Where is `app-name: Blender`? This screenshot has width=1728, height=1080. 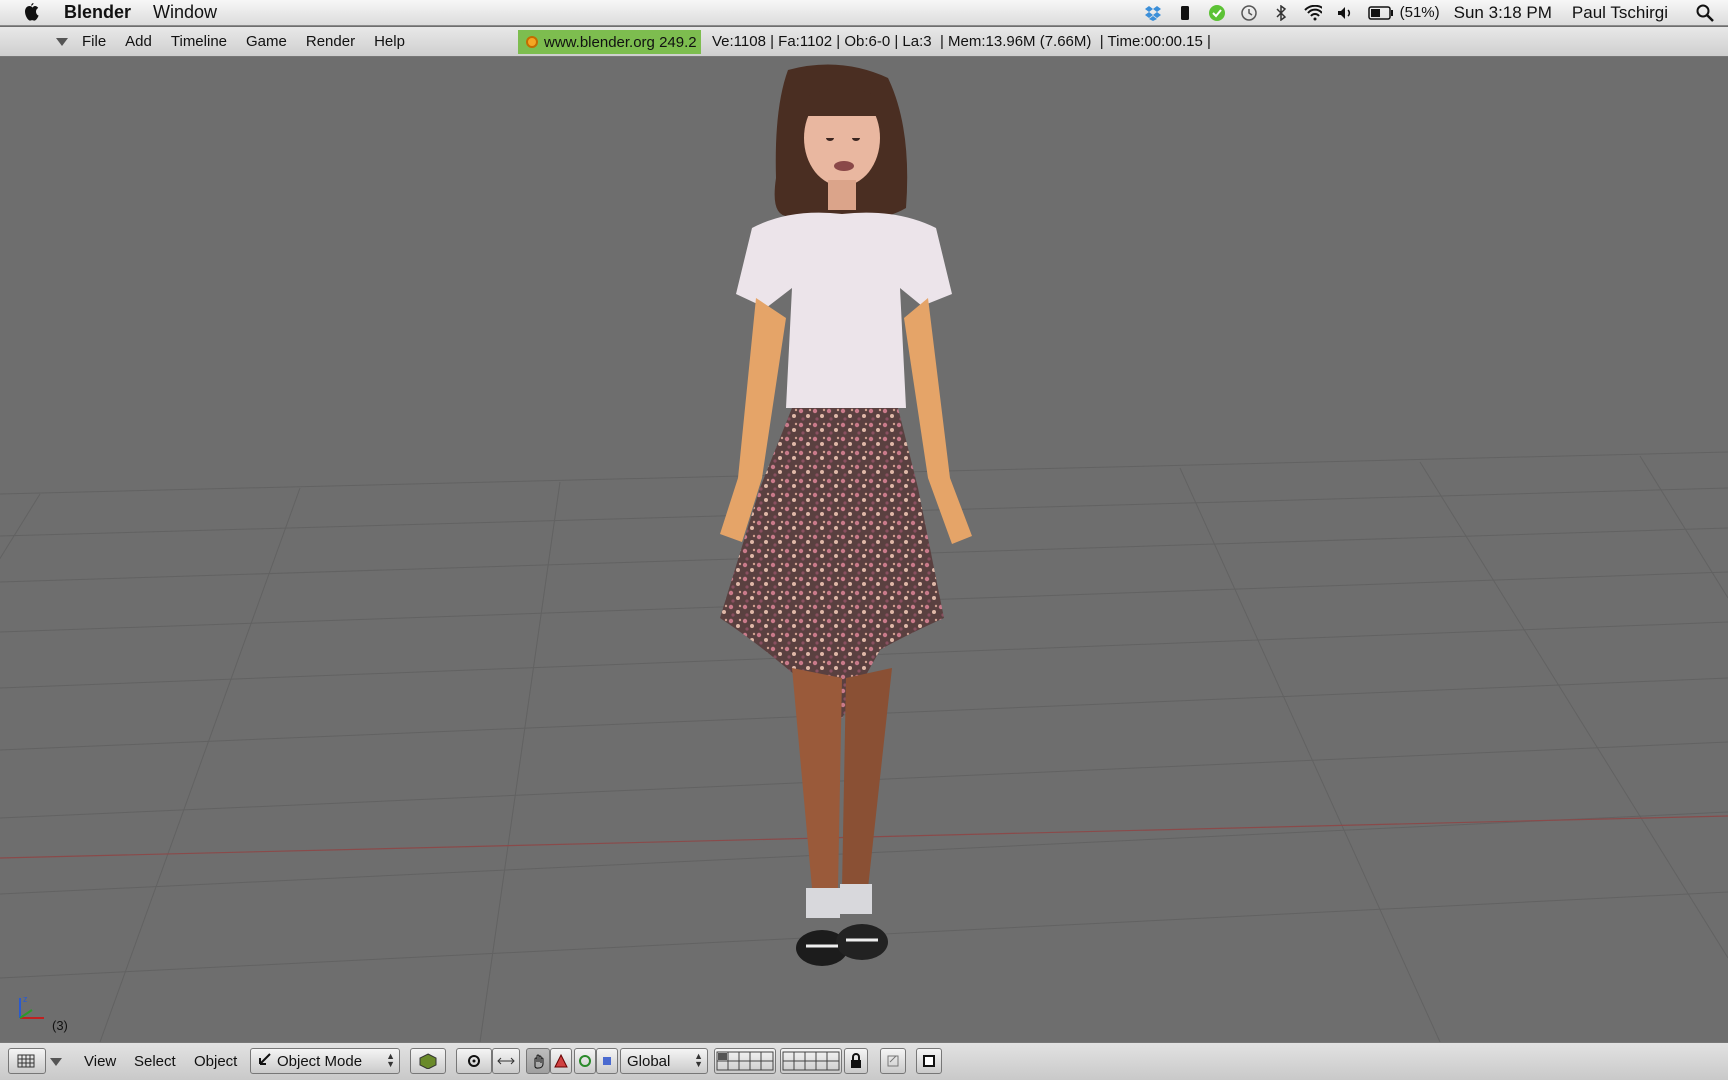
app-name: Blender is located at coordinates (97, 12).